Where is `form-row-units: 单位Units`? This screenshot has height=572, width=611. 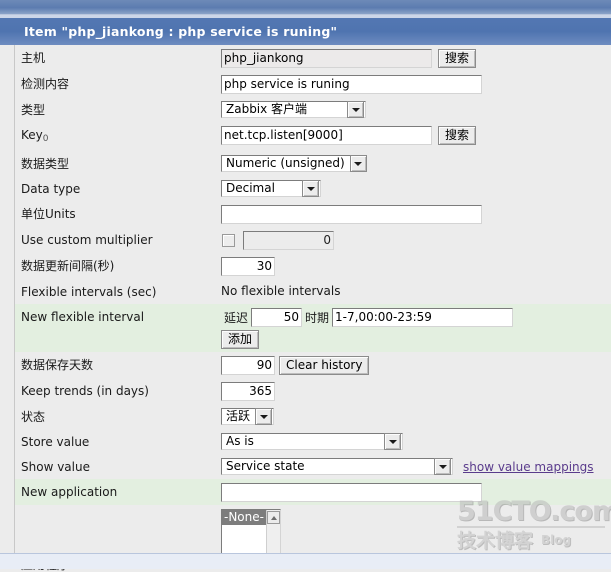
form-row-units: 单位Units is located at coordinates (313, 214).